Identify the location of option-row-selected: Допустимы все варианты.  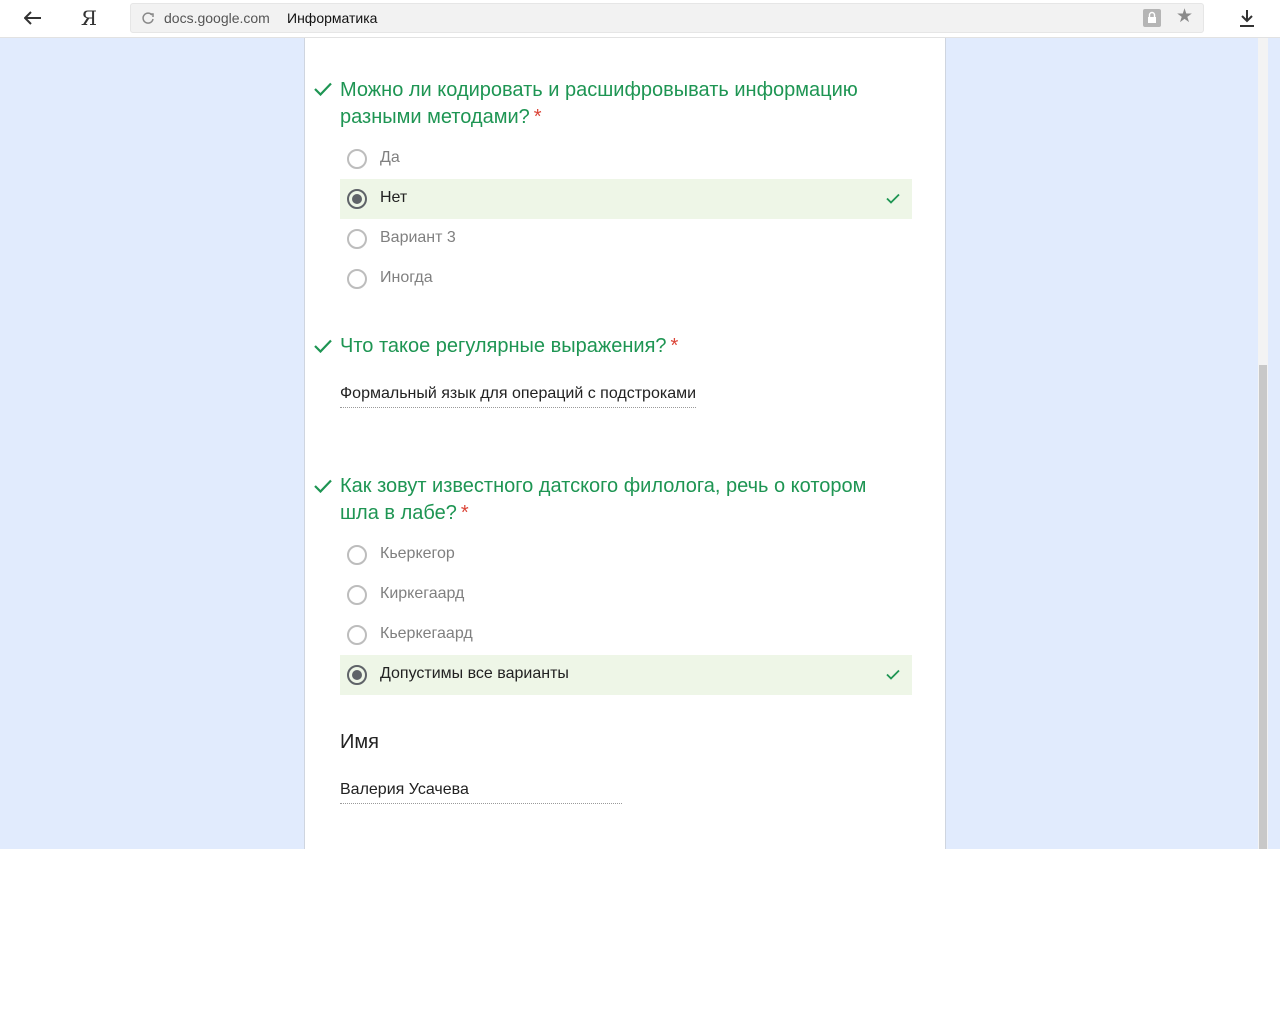
(626, 675).